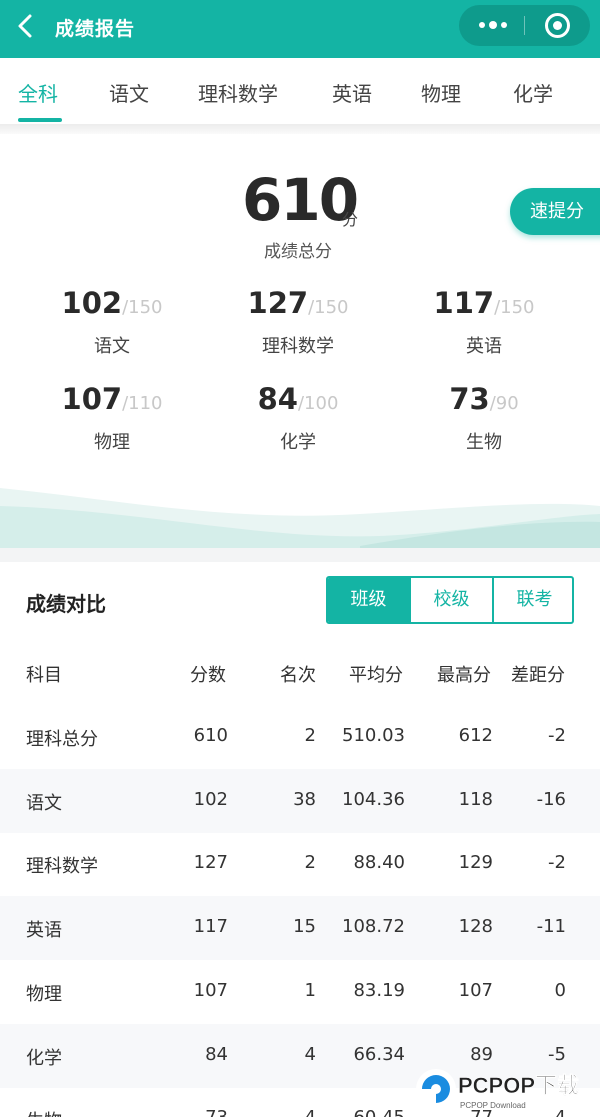 The width and height of the screenshot is (600, 1117). I want to click on tab-chinese: 语文, so click(129, 92).